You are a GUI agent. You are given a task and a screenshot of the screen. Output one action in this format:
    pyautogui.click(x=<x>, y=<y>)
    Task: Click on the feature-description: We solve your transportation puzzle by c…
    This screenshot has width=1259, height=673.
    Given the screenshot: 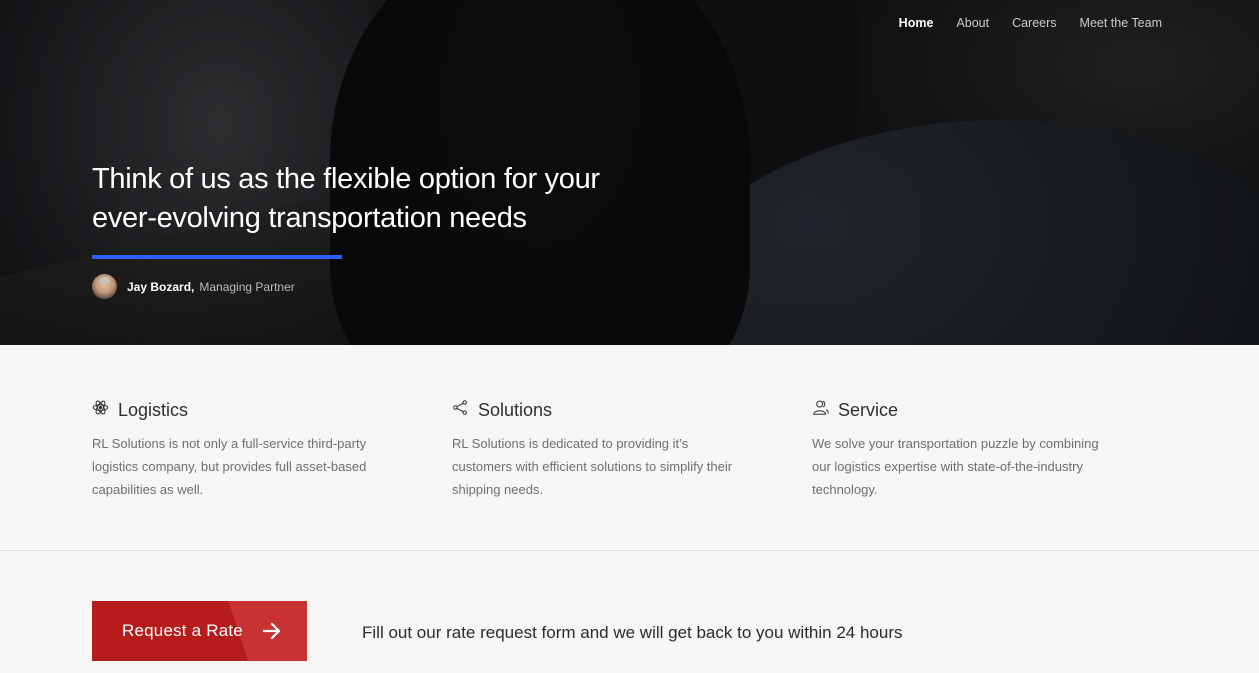 What is the action you would take?
    pyautogui.click(x=955, y=466)
    